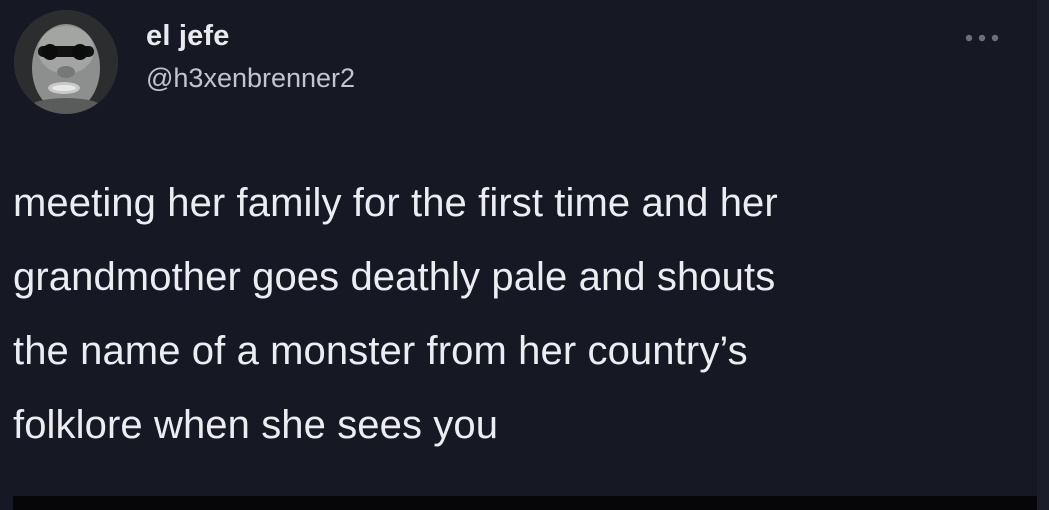 This screenshot has height=510, width=1049. Describe the element at coordinates (380, 351) in the screenshot. I see `tweet-text-line: the name of a monster from her country’s` at that location.